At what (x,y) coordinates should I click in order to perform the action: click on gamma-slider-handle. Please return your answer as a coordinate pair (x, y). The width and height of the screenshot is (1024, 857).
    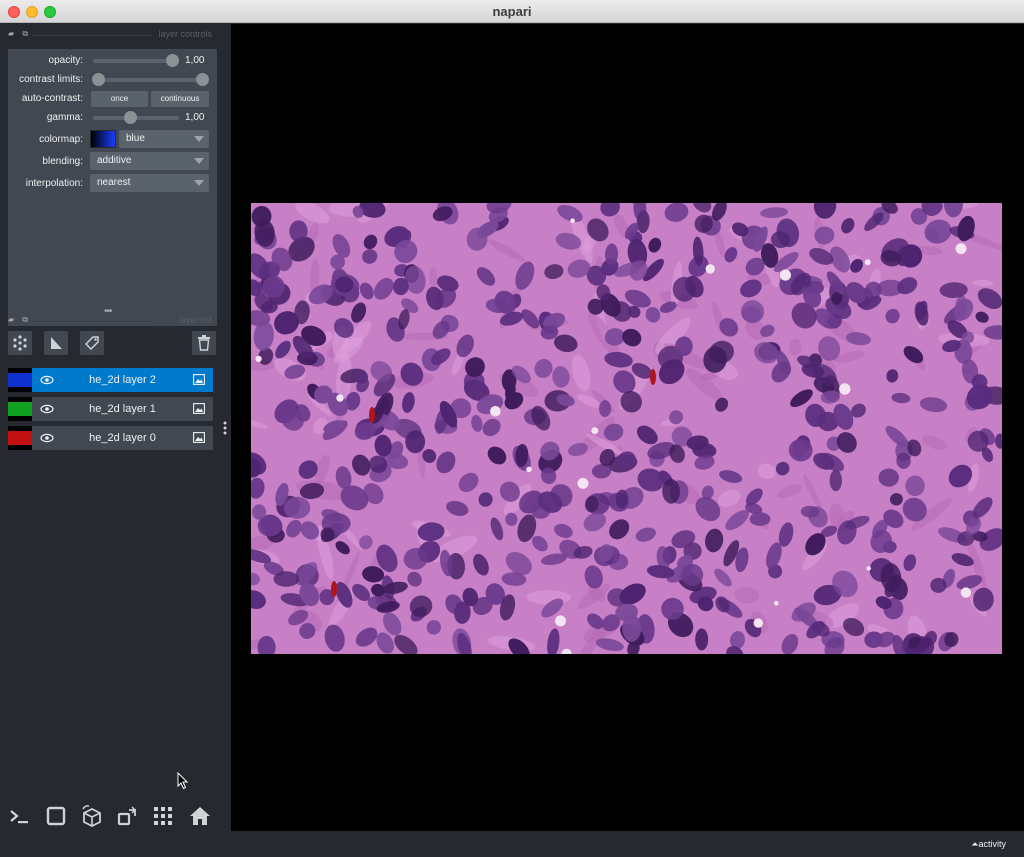
    Looking at the image, I should click on (130, 117).